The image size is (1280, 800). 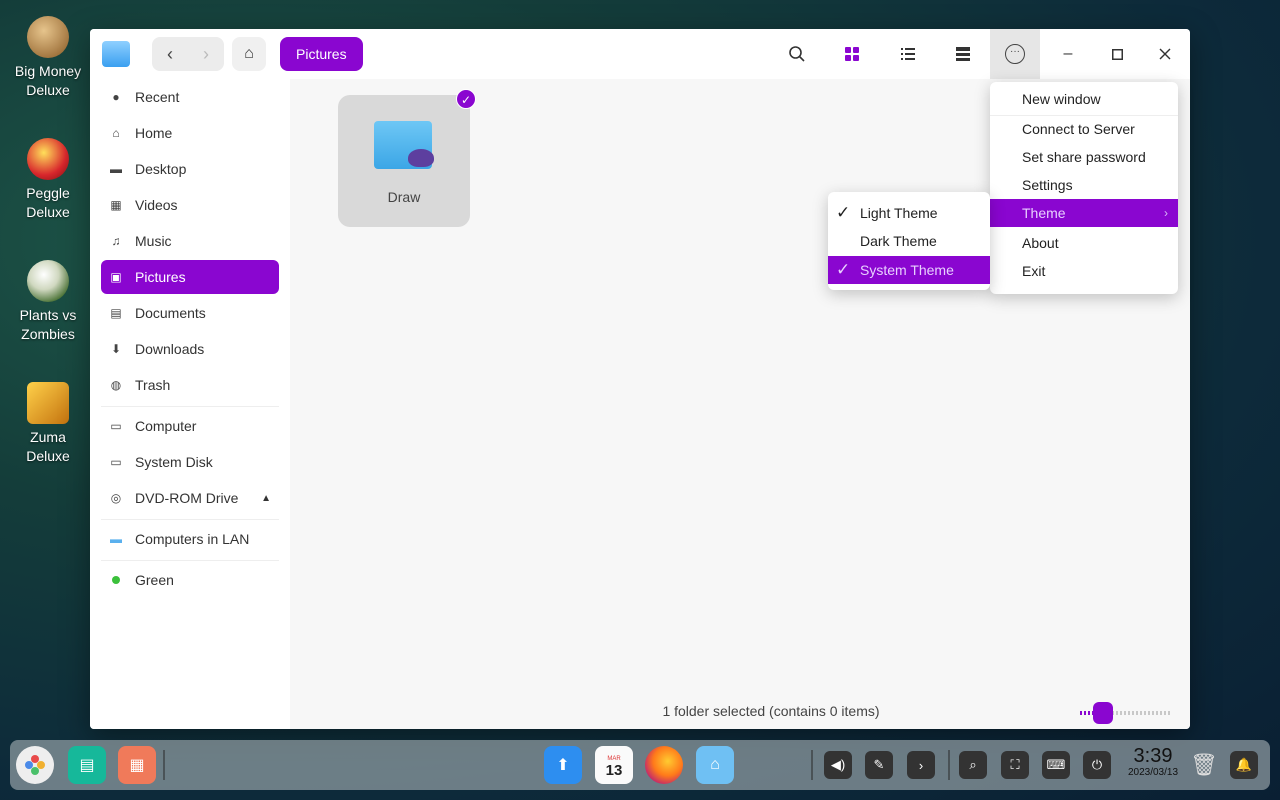 What do you see at coordinates (1097, 765) in the screenshot?
I see `power-button: ⏻` at bounding box center [1097, 765].